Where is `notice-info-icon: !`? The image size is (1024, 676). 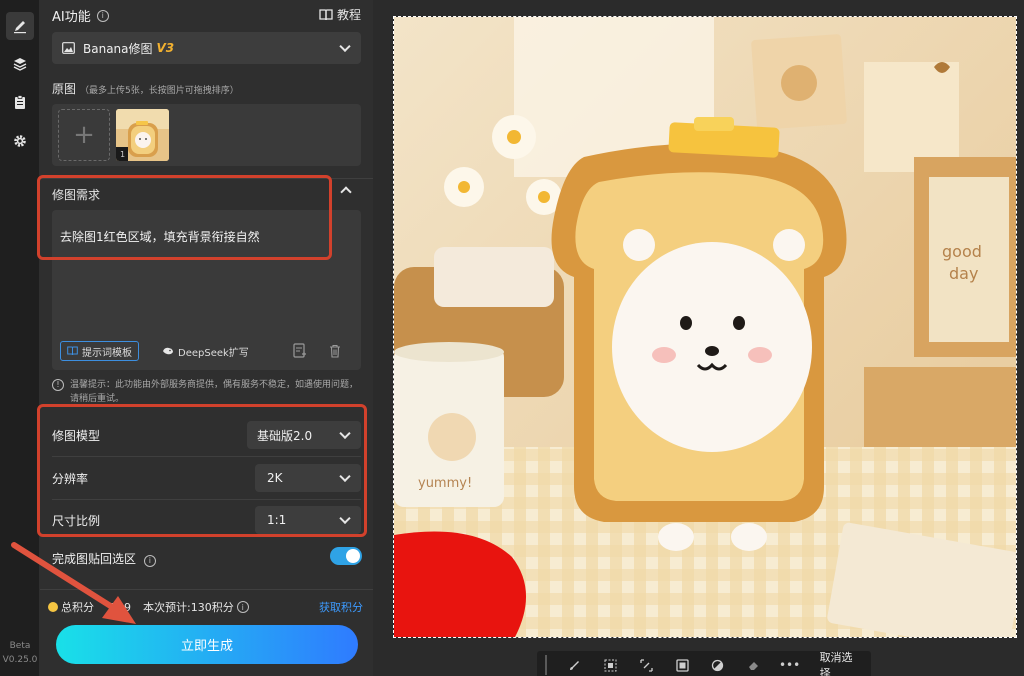
notice-info-icon: ! is located at coordinates (58, 385).